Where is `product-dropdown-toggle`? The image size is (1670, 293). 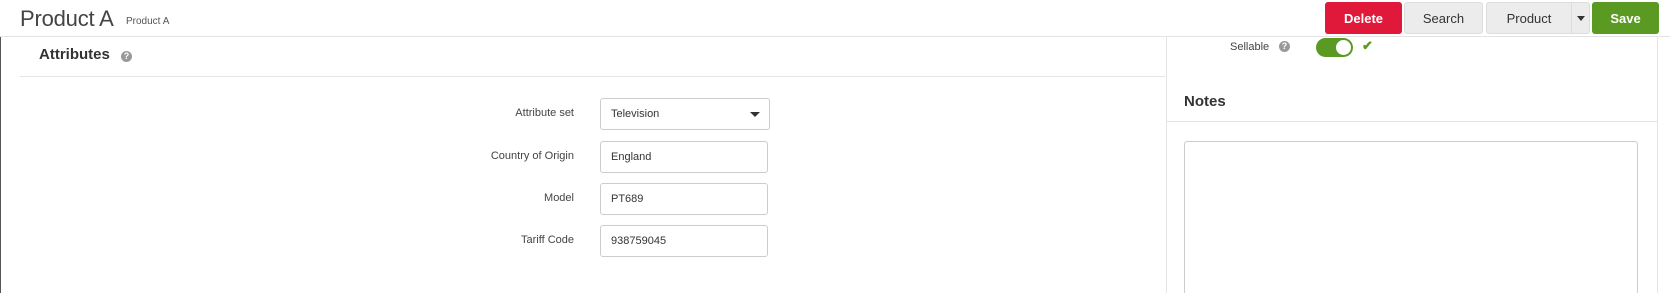
product-dropdown-toggle is located at coordinates (1581, 18).